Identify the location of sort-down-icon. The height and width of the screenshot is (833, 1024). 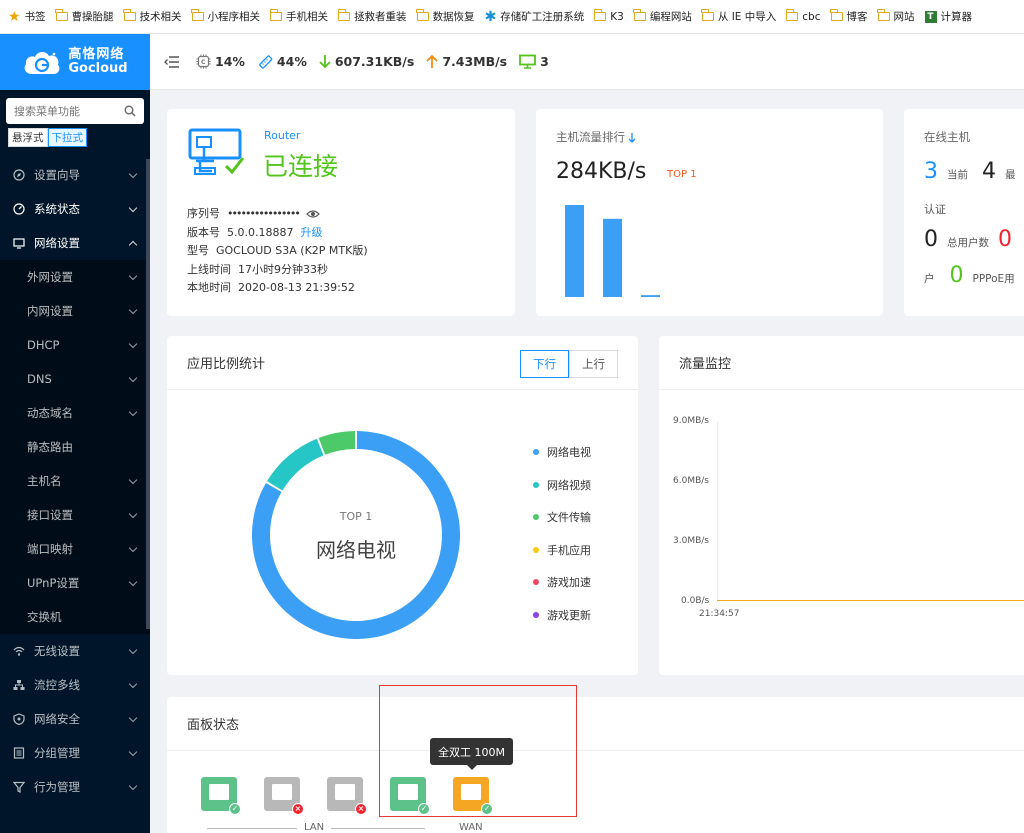
(632, 137).